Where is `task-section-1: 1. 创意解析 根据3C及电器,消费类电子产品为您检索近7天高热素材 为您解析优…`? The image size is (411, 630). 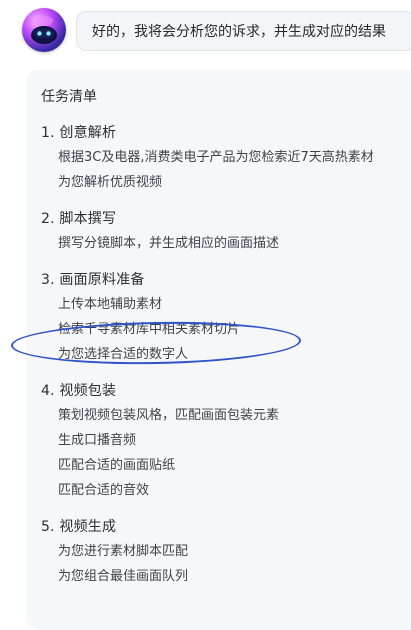 task-section-1: 1. 创意解析 根据3C及电器,消费类电子产品为您检索近7天高热素材 为您解析优… is located at coordinates (207, 158).